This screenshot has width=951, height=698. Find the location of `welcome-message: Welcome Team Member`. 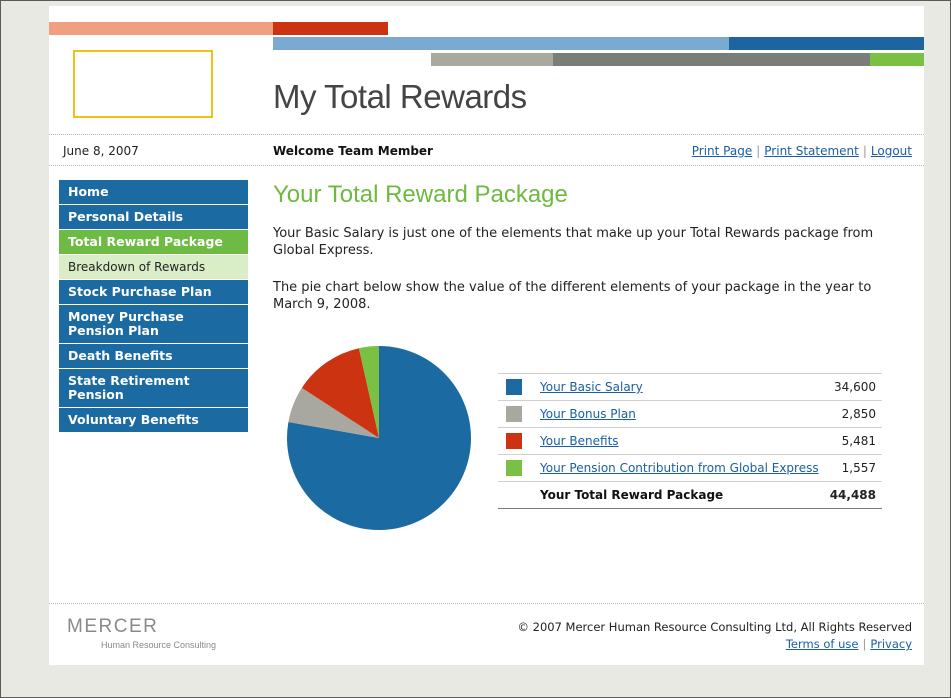

welcome-message: Welcome Team Member is located at coordinates (353, 151).